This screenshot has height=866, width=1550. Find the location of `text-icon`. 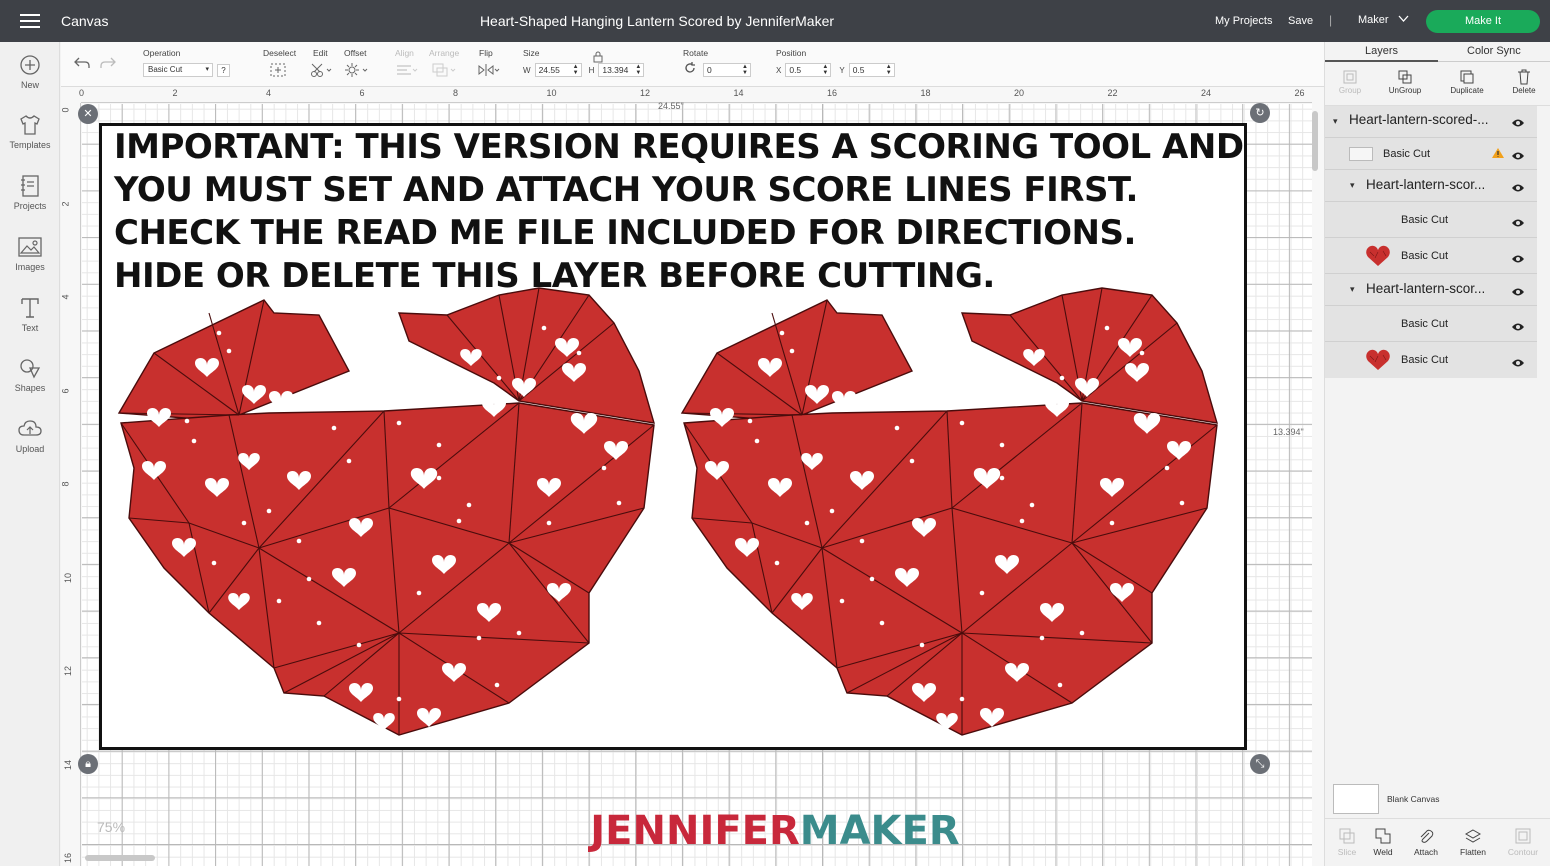

text-icon is located at coordinates (30, 308).